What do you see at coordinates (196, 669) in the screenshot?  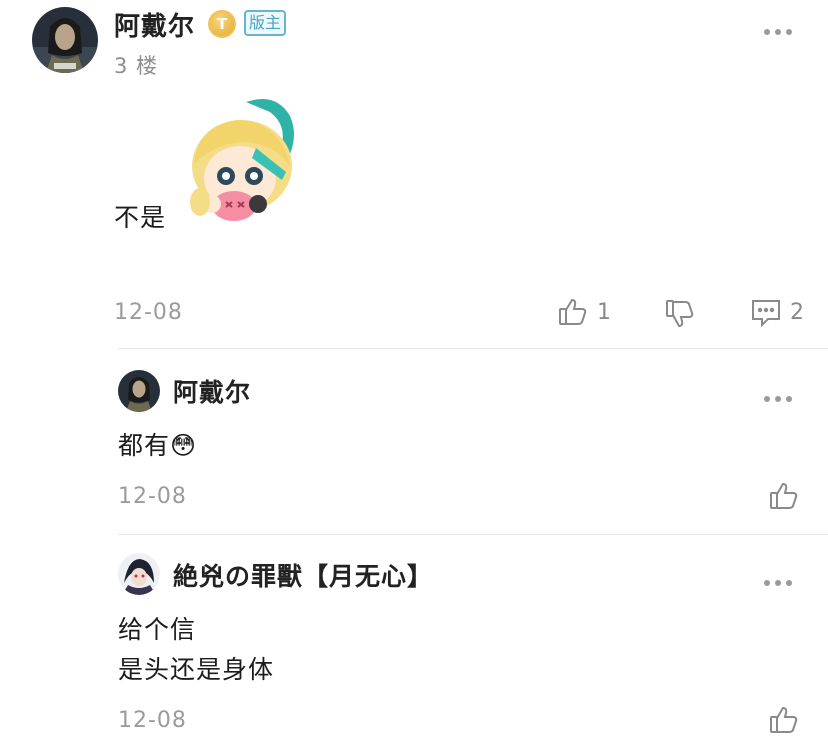 I see `reply-text-line-2: 是头还是身体` at bounding box center [196, 669].